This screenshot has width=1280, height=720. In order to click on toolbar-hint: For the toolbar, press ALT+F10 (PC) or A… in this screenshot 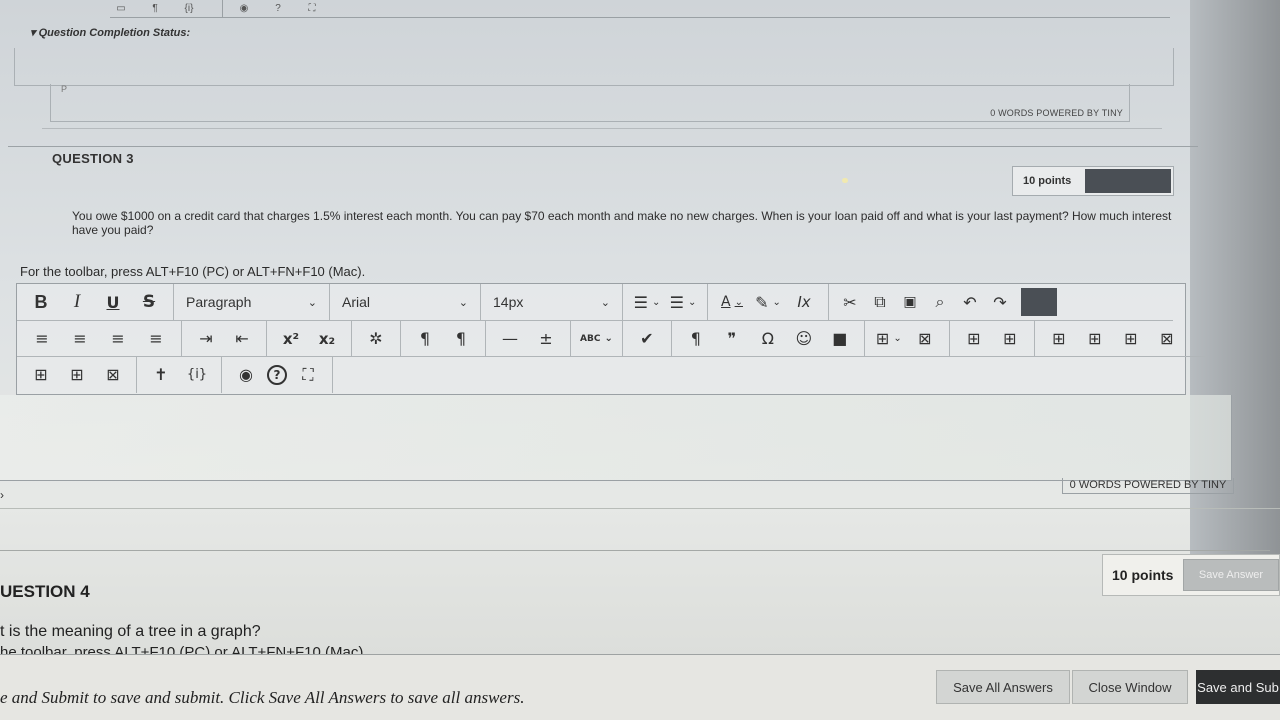, I will do `click(193, 271)`.